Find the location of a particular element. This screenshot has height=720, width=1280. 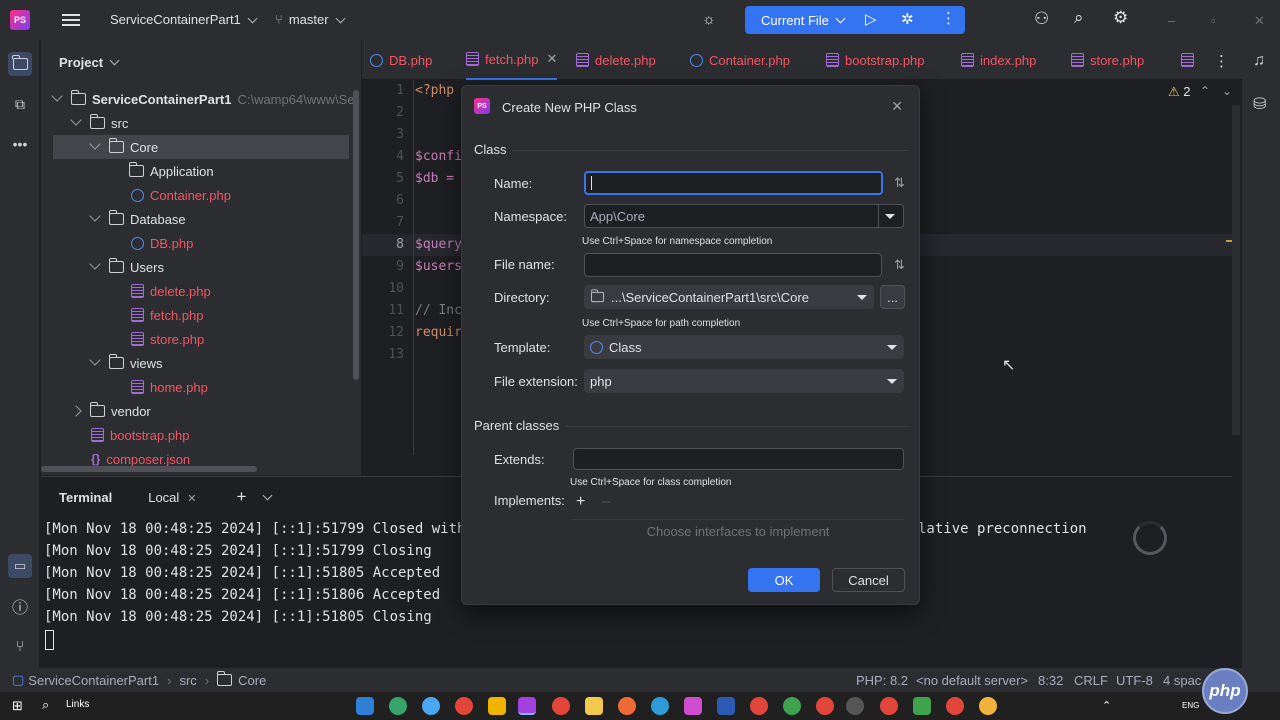

tree-item-src: src is located at coordinates (201, 123).